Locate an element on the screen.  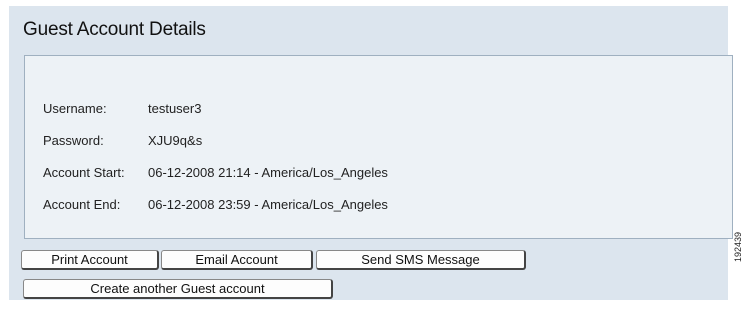
create-guest-account-button: Create another Guest account is located at coordinates (178, 289).